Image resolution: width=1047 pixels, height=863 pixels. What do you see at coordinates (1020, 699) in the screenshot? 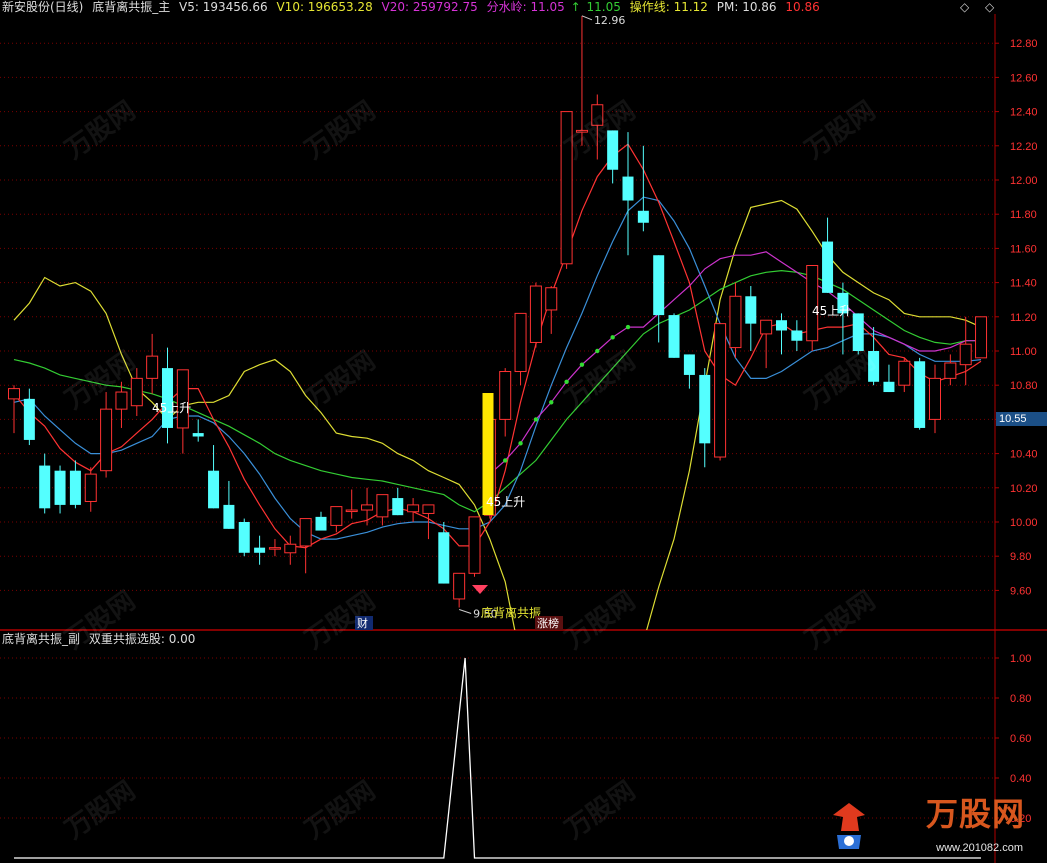
I see `sub-y-tick-label: 0.80` at bounding box center [1020, 699].